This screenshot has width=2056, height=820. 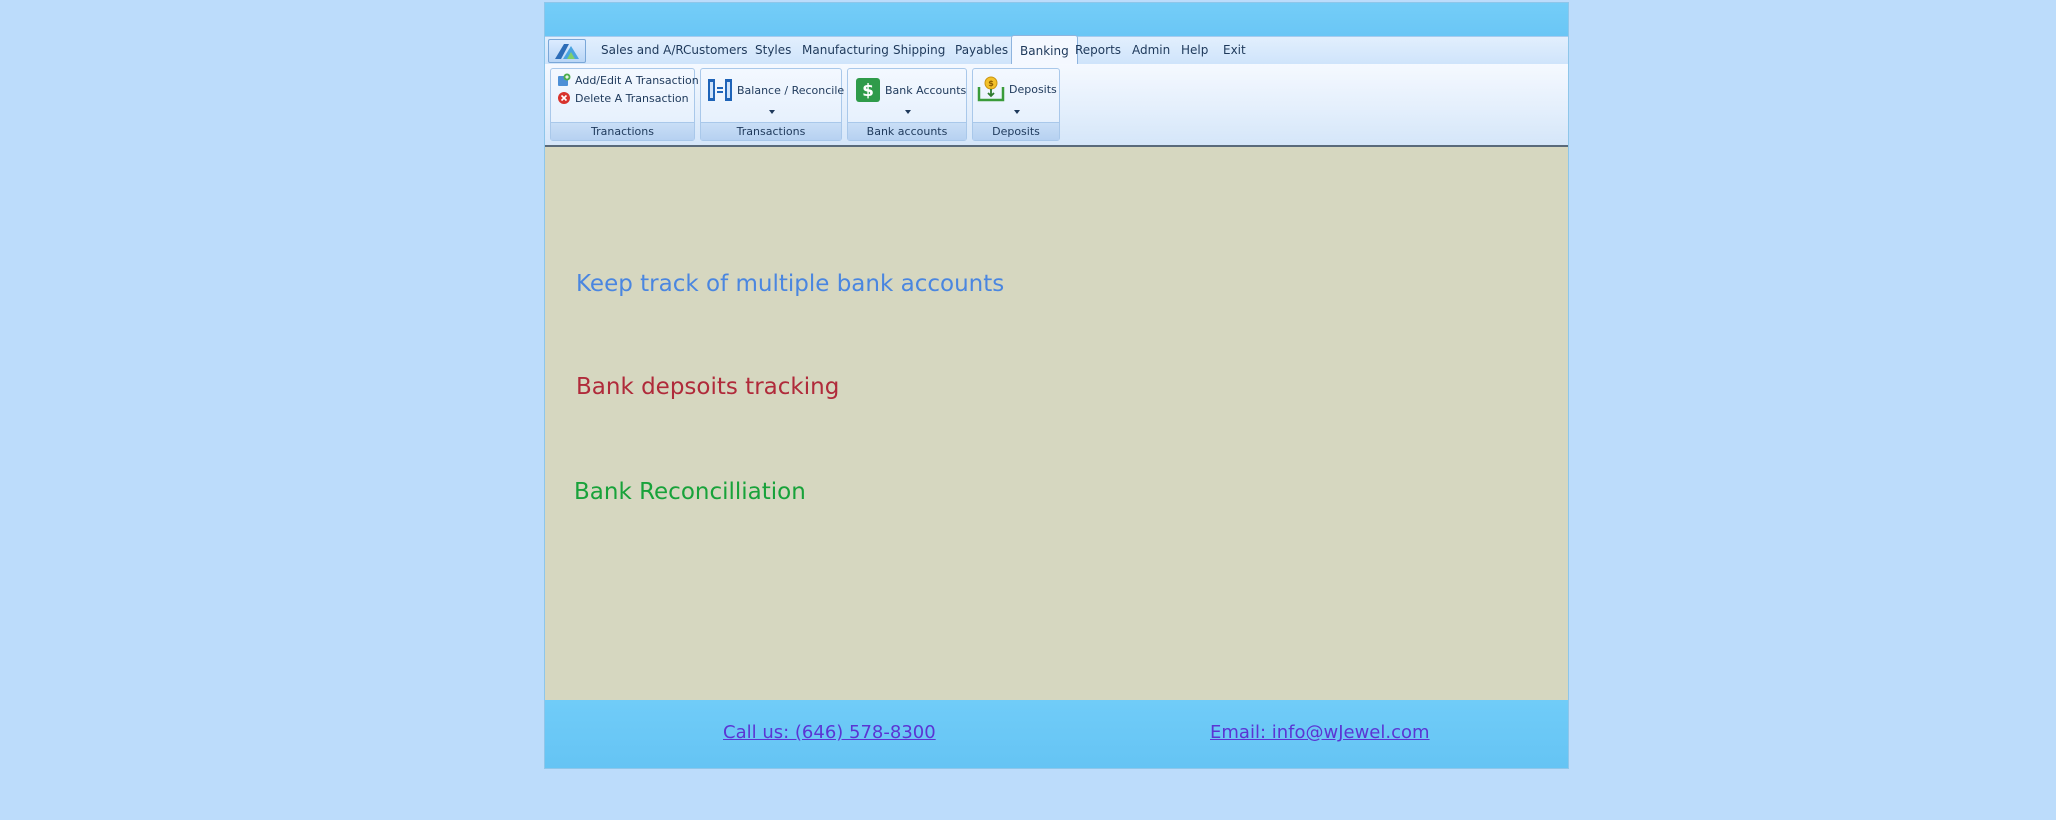 I want to click on ribbon-group-bank-accounts: $ Bank Accounts Bank accounts, so click(x=907, y=104).